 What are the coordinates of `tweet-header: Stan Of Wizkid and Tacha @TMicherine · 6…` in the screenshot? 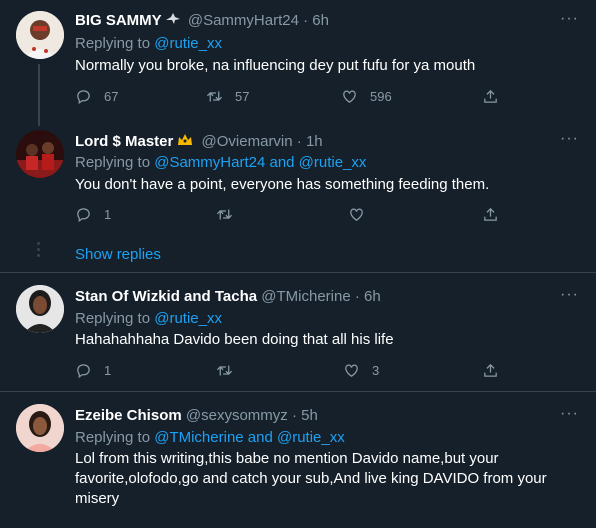 It's located at (228, 297).